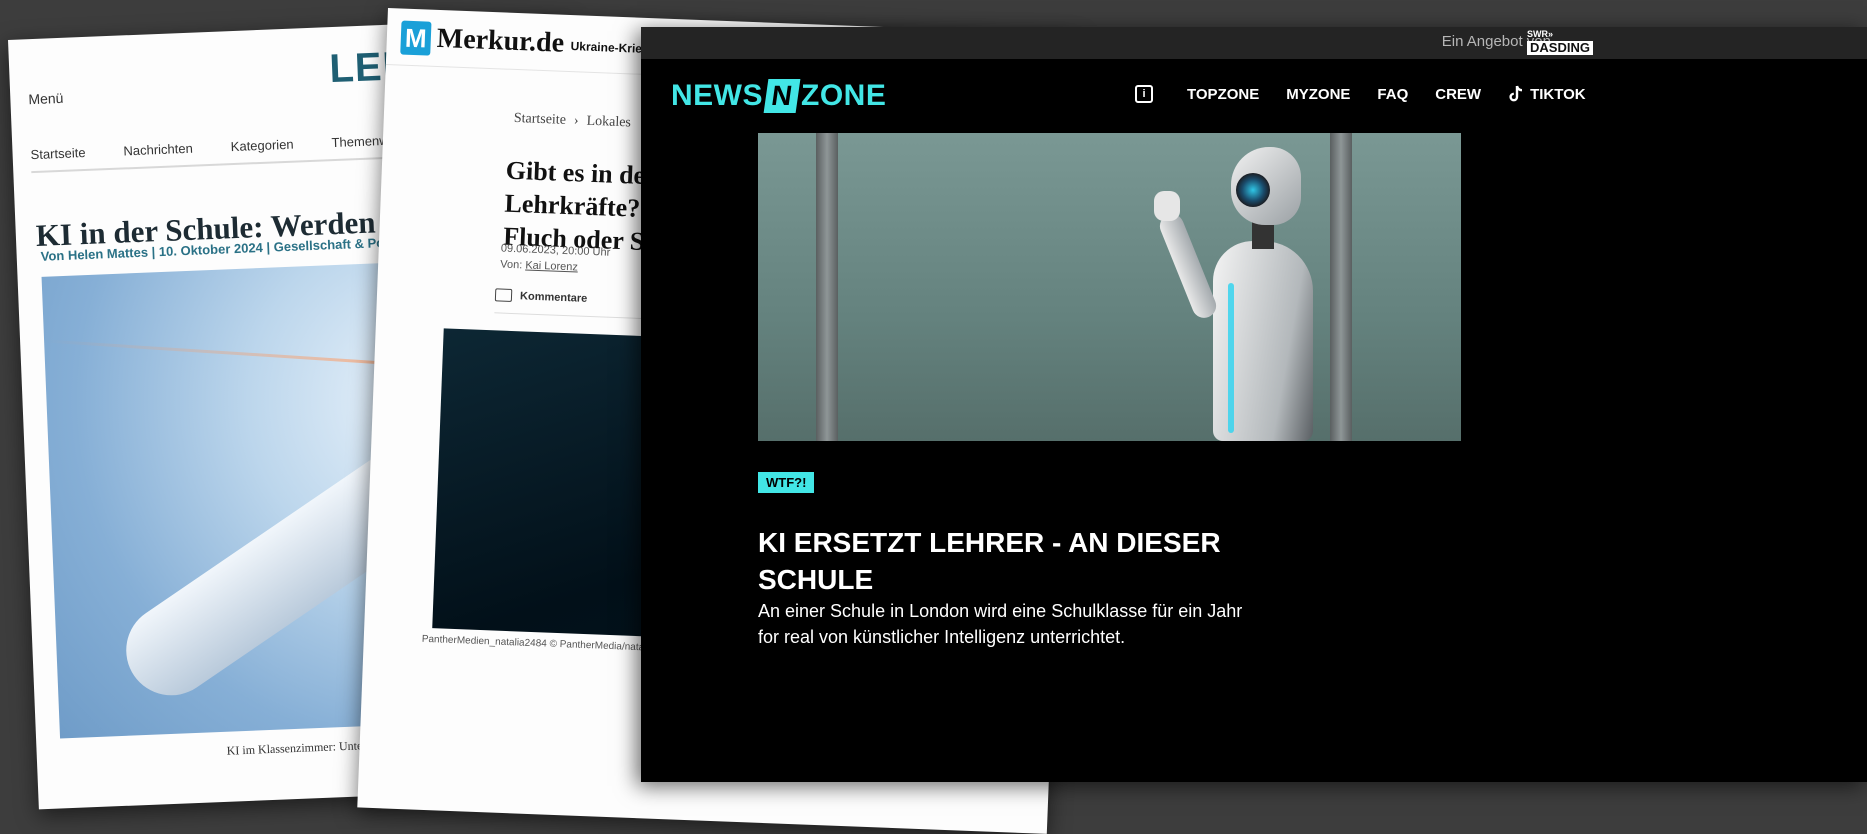  I want to click on tiktok-icon, so click(1516, 93).